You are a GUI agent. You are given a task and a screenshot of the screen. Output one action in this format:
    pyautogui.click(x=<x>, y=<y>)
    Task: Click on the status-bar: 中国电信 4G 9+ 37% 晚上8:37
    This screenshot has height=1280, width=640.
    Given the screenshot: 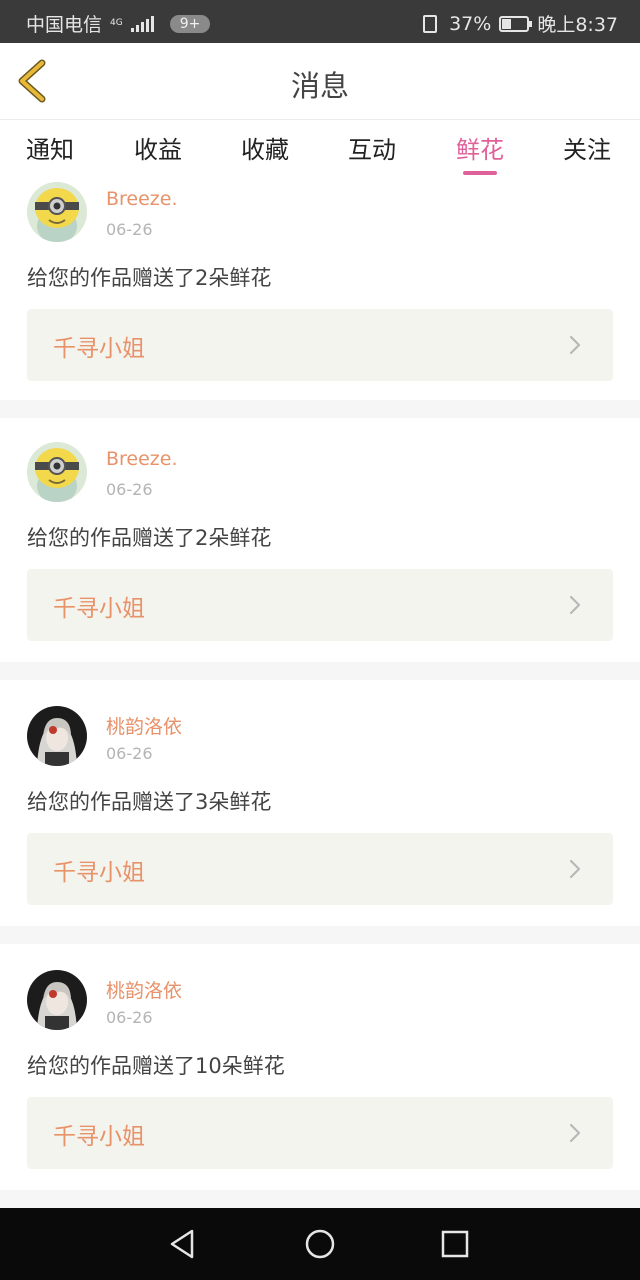 What is the action you would take?
    pyautogui.click(x=320, y=21)
    